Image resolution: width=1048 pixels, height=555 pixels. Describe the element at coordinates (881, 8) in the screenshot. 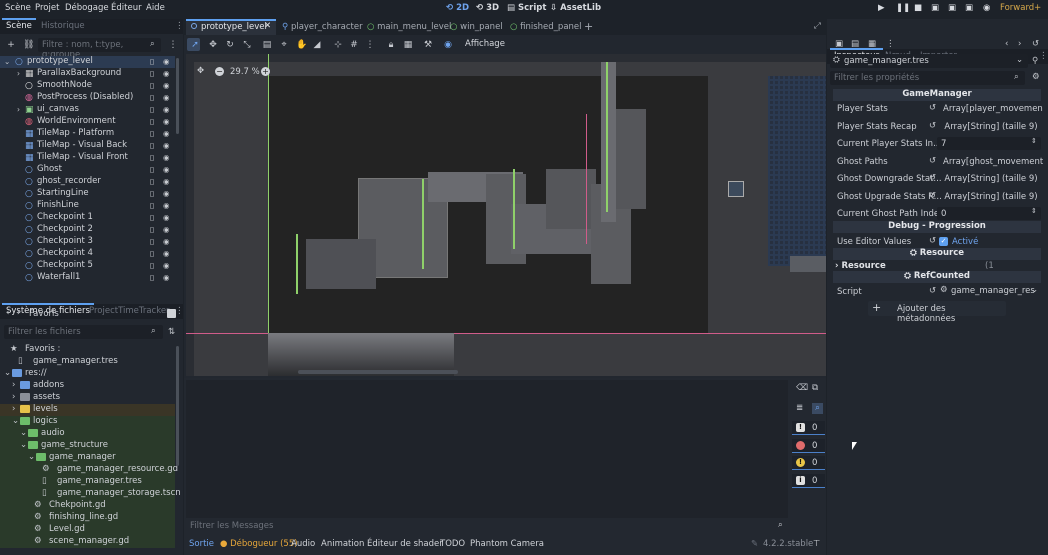

I see `play-icon: ▶` at that location.